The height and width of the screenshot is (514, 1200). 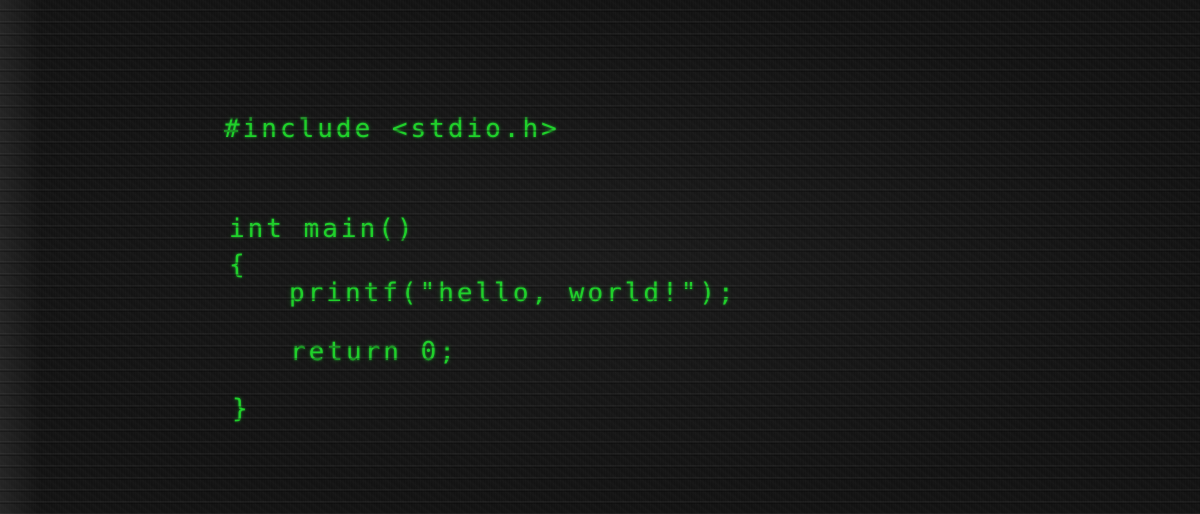 I want to click on code-line-include: #include <stdio.h>, so click(x=392, y=129).